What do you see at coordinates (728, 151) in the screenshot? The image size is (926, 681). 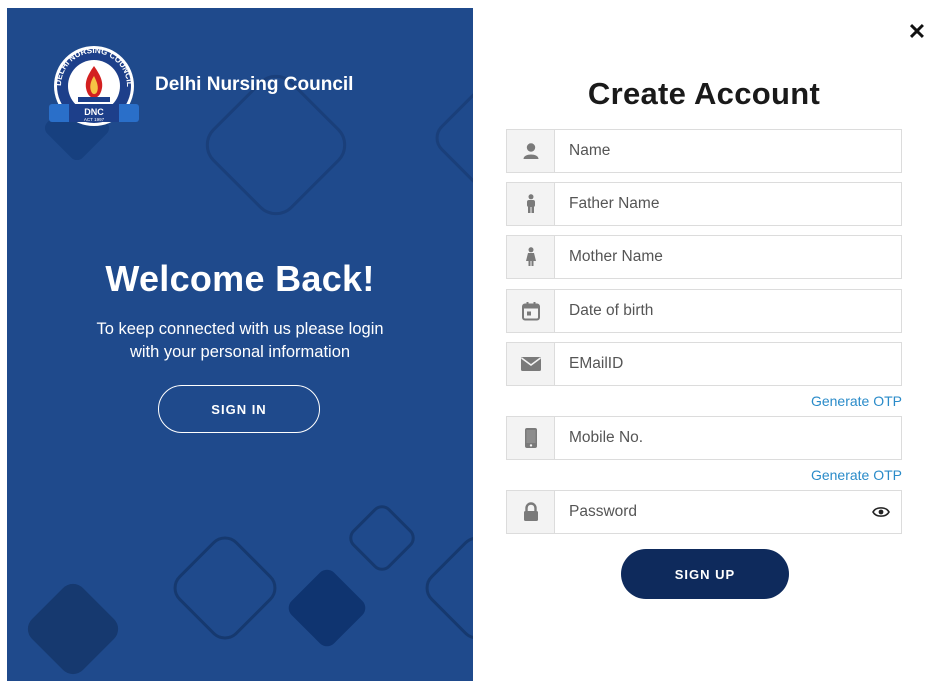 I see `name-input` at bounding box center [728, 151].